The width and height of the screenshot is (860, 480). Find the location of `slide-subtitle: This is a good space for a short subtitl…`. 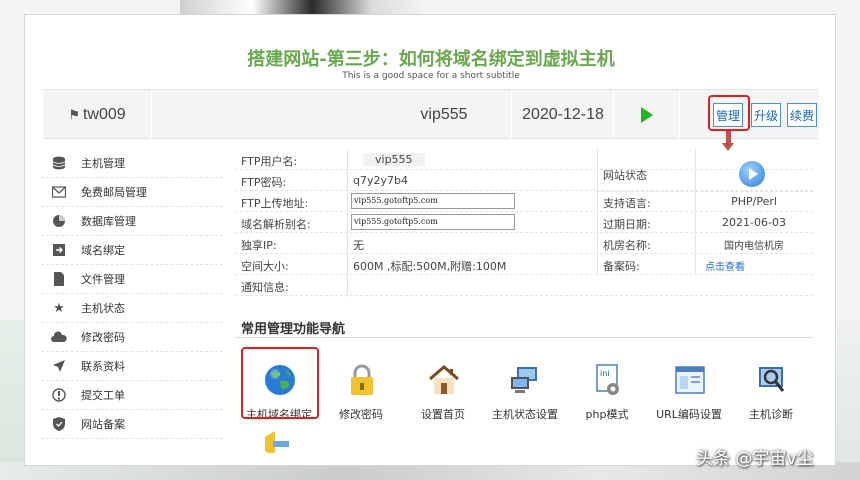

slide-subtitle: This is a good space for a short subtitl… is located at coordinates (431, 76).